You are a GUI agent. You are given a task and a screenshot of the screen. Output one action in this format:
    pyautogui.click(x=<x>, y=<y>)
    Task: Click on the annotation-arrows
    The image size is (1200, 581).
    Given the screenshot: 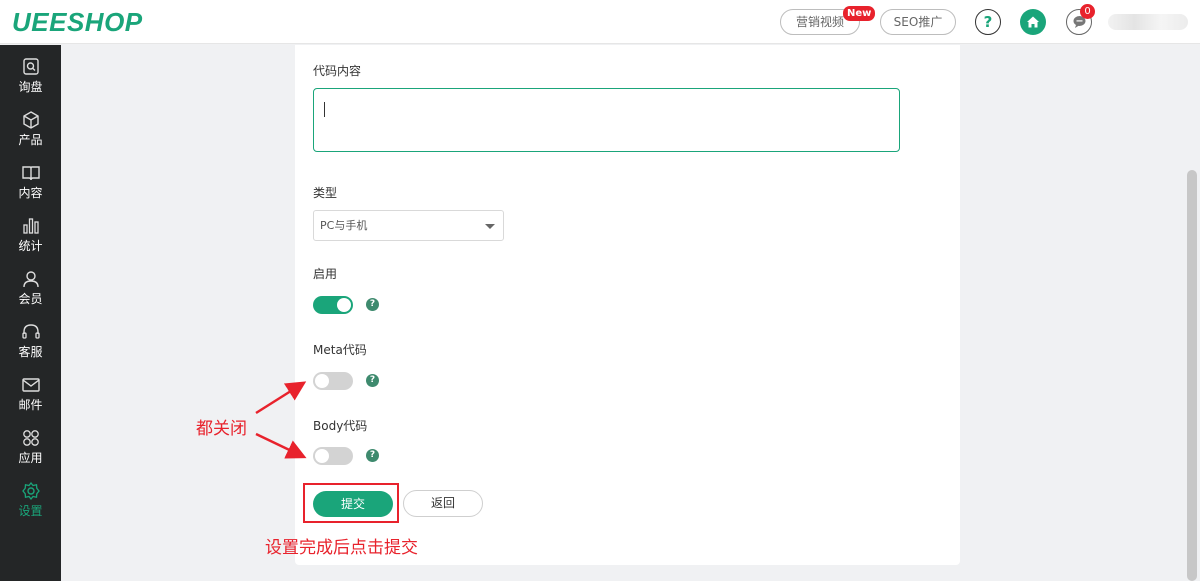 What is the action you would take?
    pyautogui.click(x=281, y=420)
    